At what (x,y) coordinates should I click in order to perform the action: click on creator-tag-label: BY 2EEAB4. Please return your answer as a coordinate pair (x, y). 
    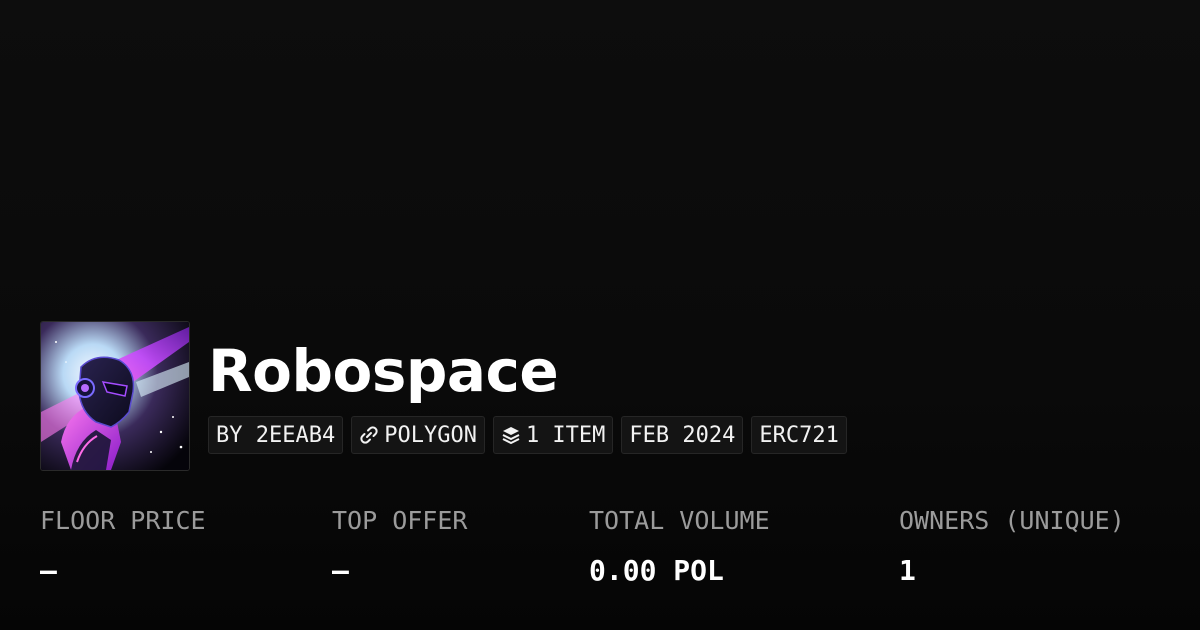
    Looking at the image, I should click on (276, 435).